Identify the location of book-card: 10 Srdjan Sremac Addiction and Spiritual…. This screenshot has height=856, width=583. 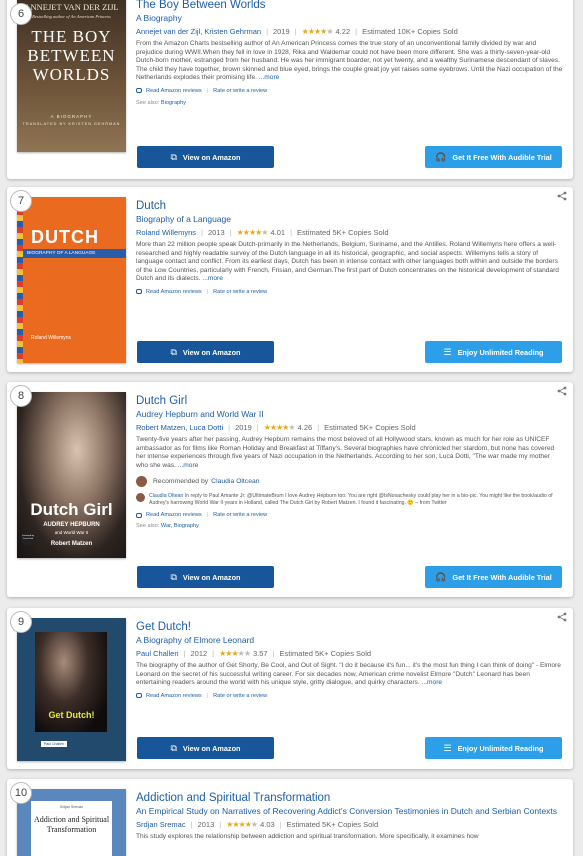
(290, 817).